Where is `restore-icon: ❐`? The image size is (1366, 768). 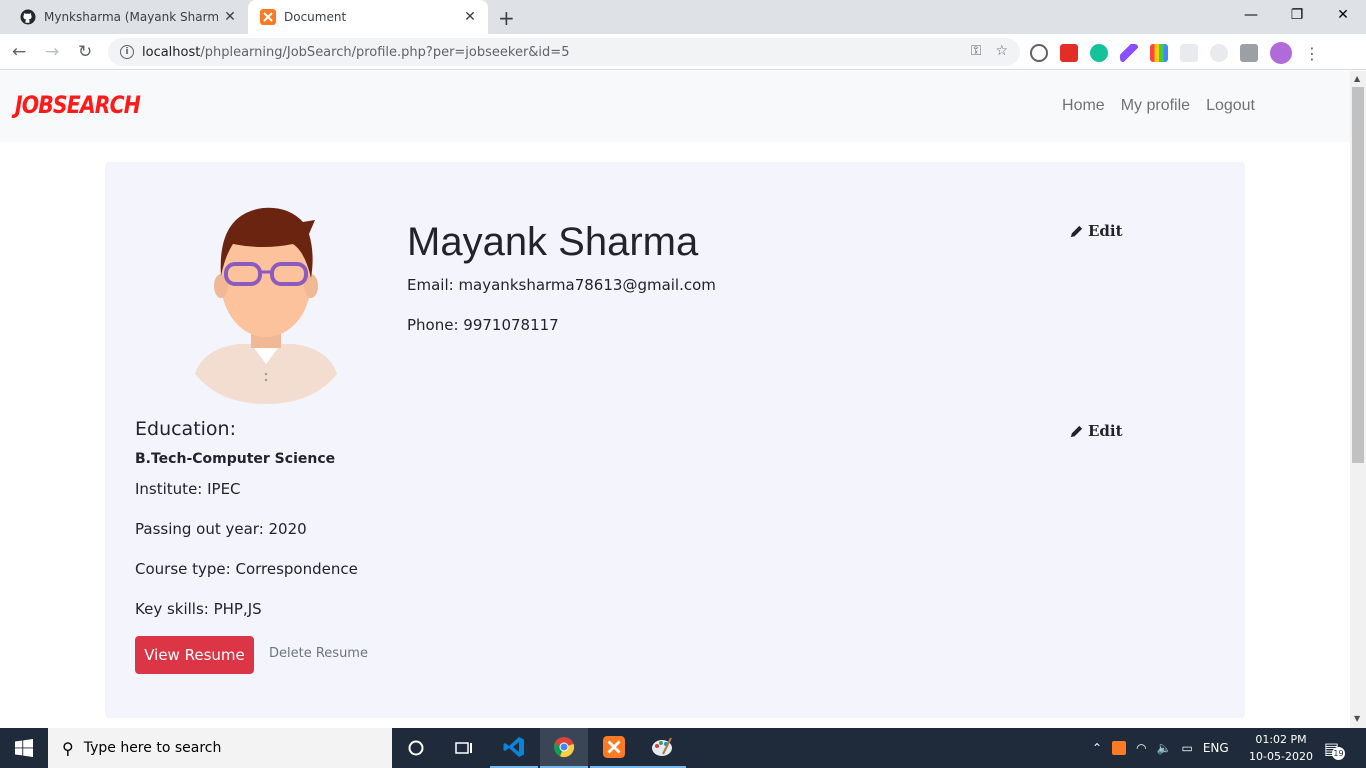 restore-icon: ❐ is located at coordinates (1297, 15).